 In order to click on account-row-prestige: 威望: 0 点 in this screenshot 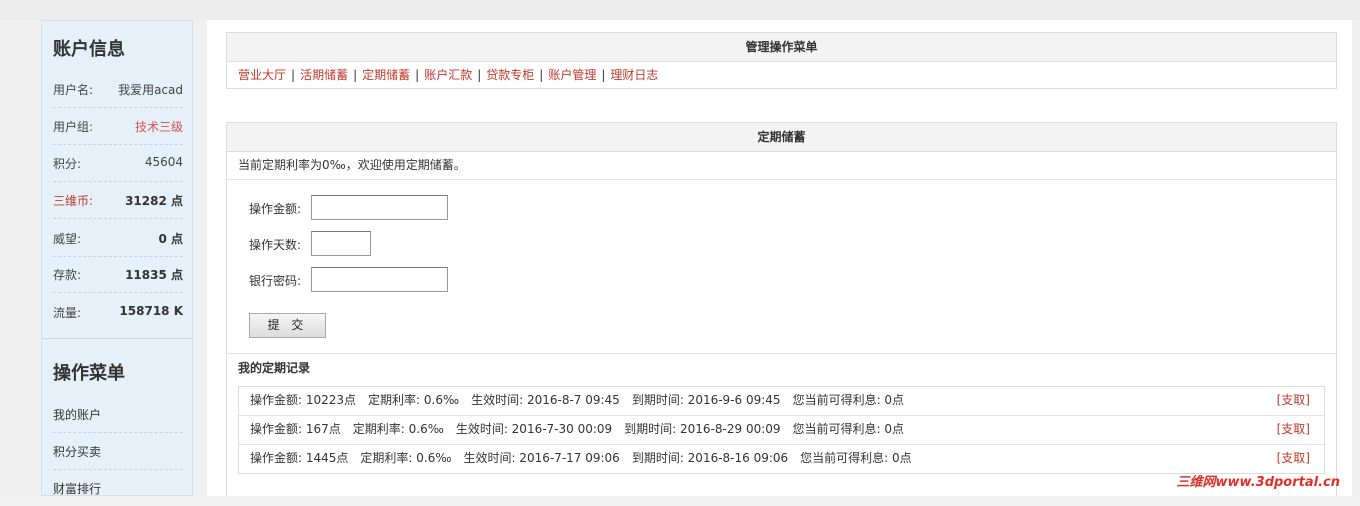, I will do `click(118, 238)`.